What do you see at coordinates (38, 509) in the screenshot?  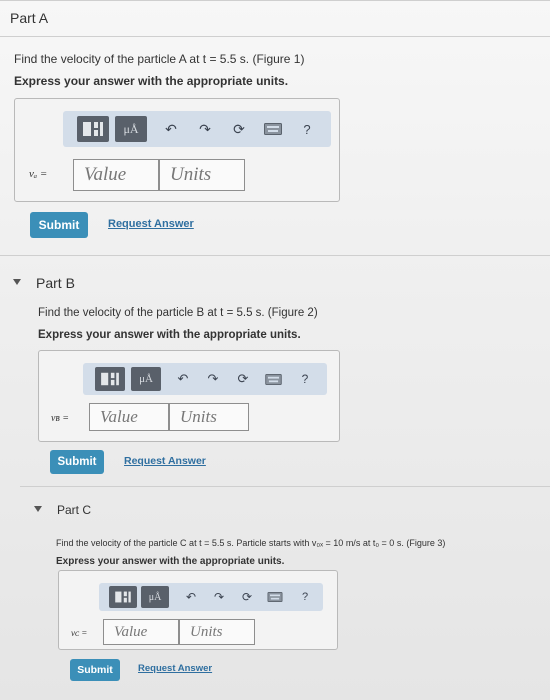 I see `part-c-collapse-icon` at bounding box center [38, 509].